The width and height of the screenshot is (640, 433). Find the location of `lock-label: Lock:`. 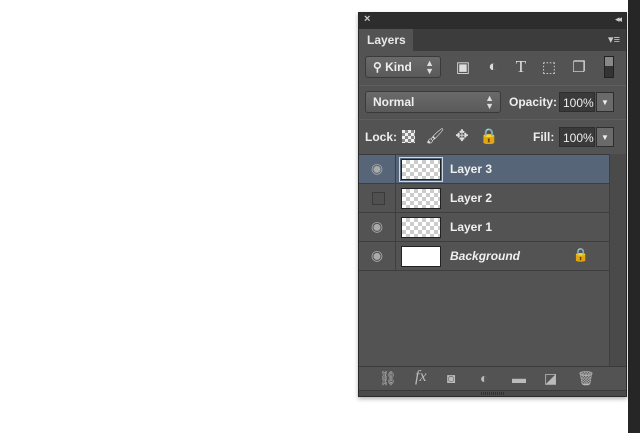

lock-label: Lock: is located at coordinates (381, 137).